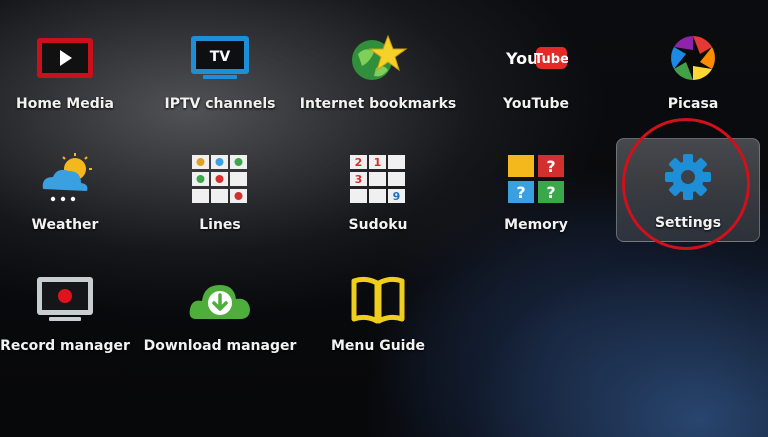 Image resolution: width=768 pixels, height=437 pixels. Describe the element at coordinates (220, 300) in the screenshot. I see `download-cloud-icon` at that location.